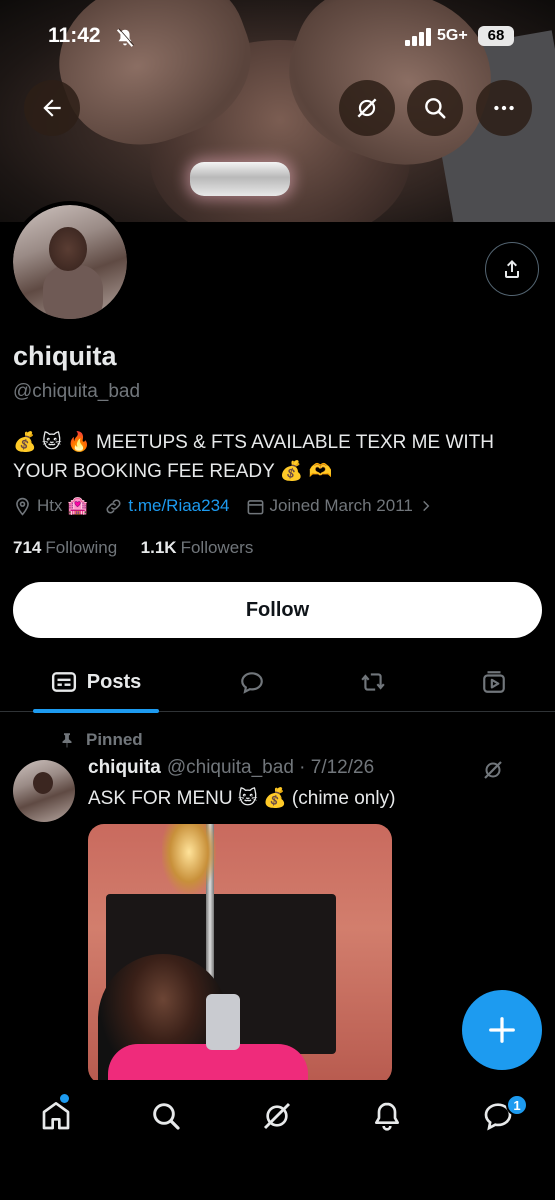  Describe the element at coordinates (197, 547) in the screenshot. I see `followers-link: 1.1K Followers` at that location.